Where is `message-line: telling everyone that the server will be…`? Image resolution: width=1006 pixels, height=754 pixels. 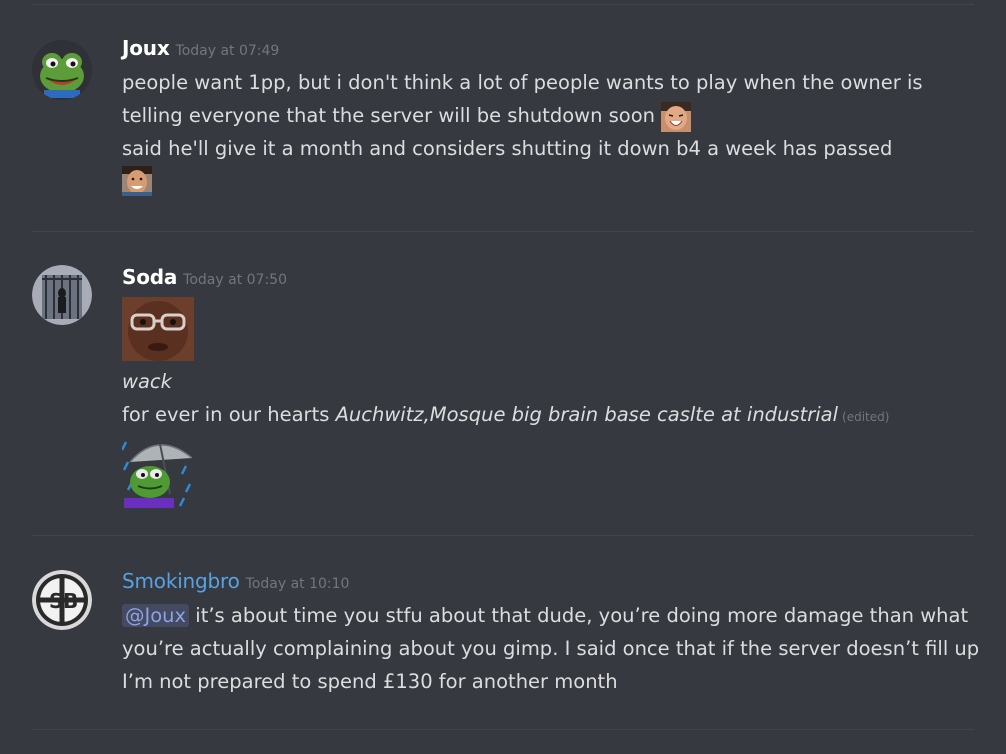
message-line: telling everyone that the server will be… is located at coordinates (549, 115).